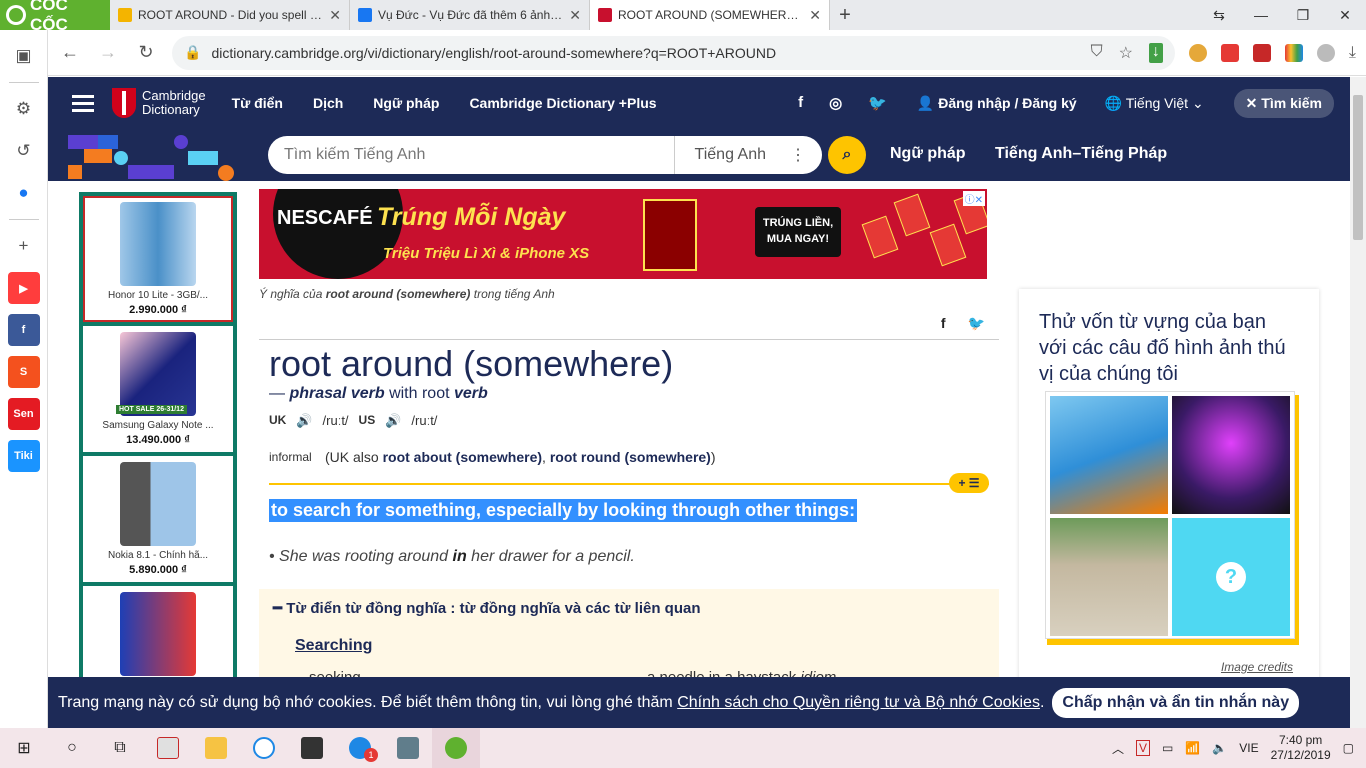 This screenshot has height=768, width=1366. I want to click on bookmark-star-icon: ☆, so click(1126, 53).